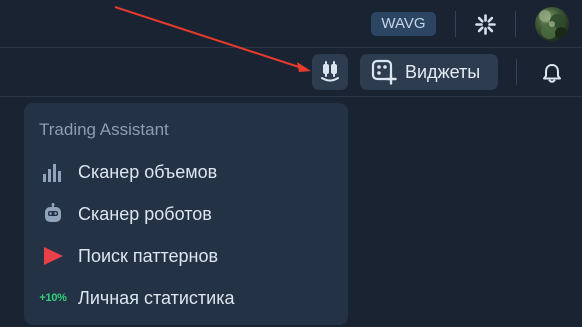  I want to click on dropdown-title: Trading Assistant, so click(104, 129).